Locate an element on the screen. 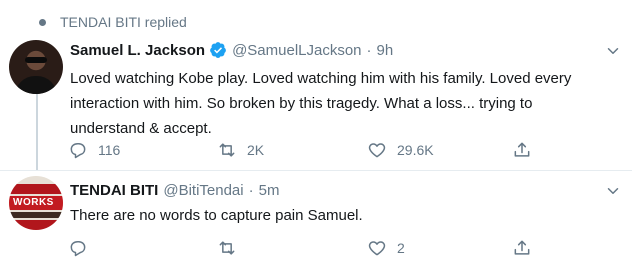  author-name: TENDAI BITI is located at coordinates (114, 190).